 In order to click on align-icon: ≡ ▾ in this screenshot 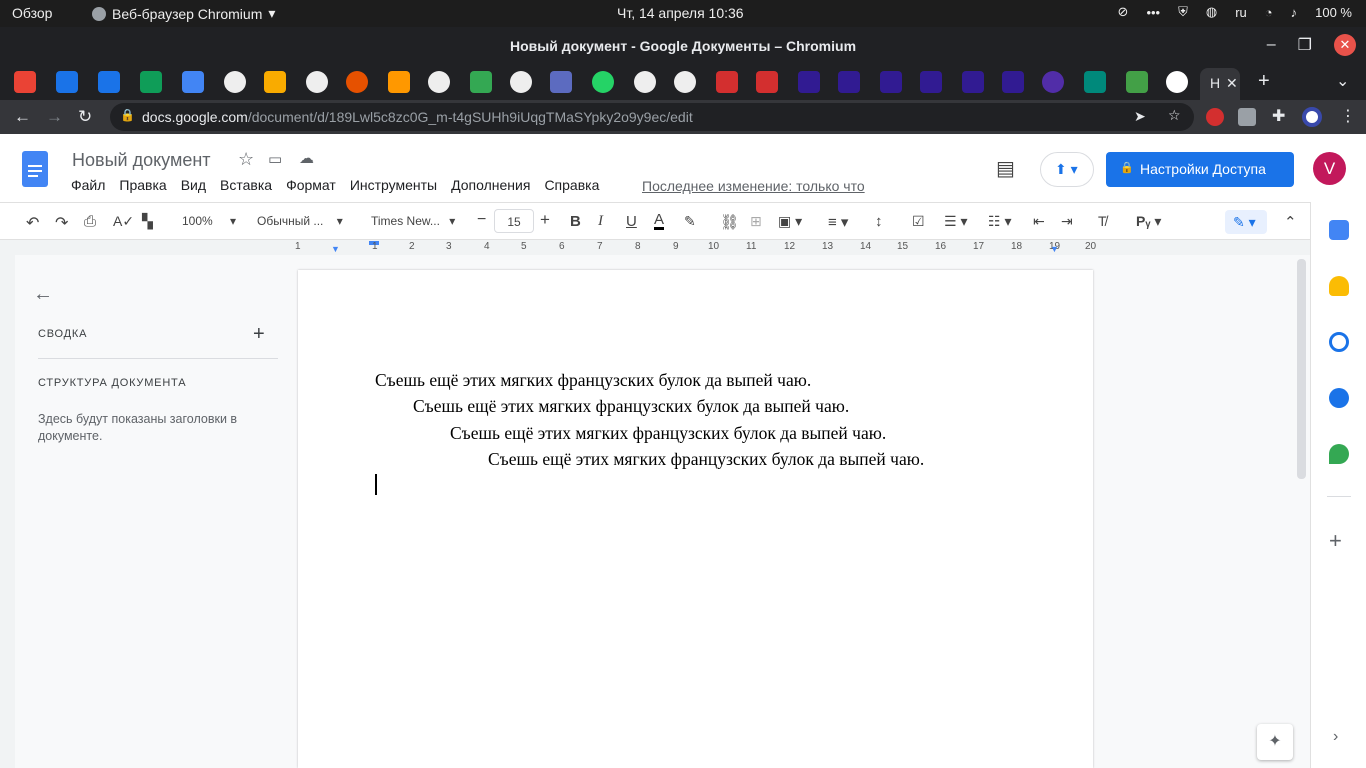, I will do `click(838, 222)`.